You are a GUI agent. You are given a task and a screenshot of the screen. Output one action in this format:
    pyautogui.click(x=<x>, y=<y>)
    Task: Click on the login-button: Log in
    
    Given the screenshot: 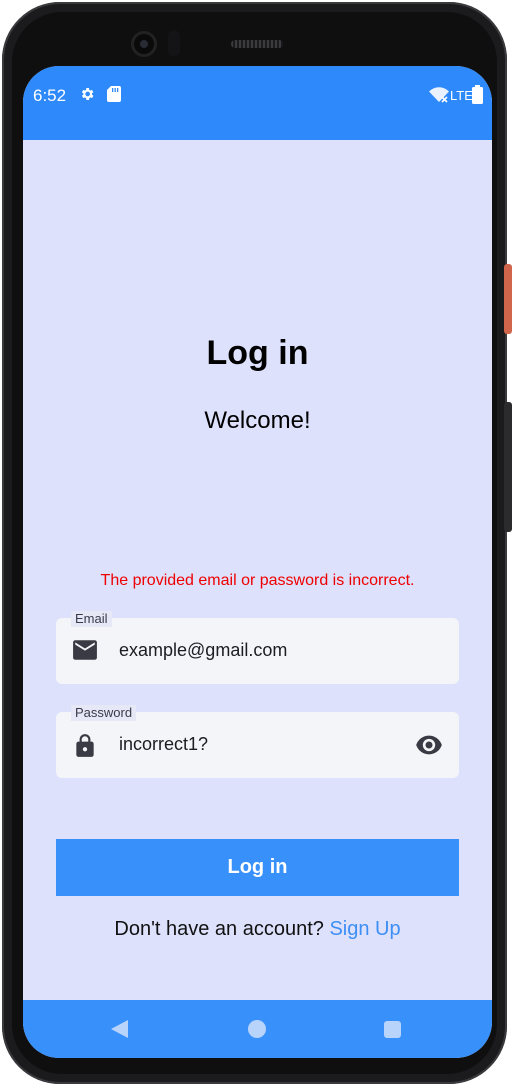 What is the action you would take?
    pyautogui.click(x=257, y=867)
    